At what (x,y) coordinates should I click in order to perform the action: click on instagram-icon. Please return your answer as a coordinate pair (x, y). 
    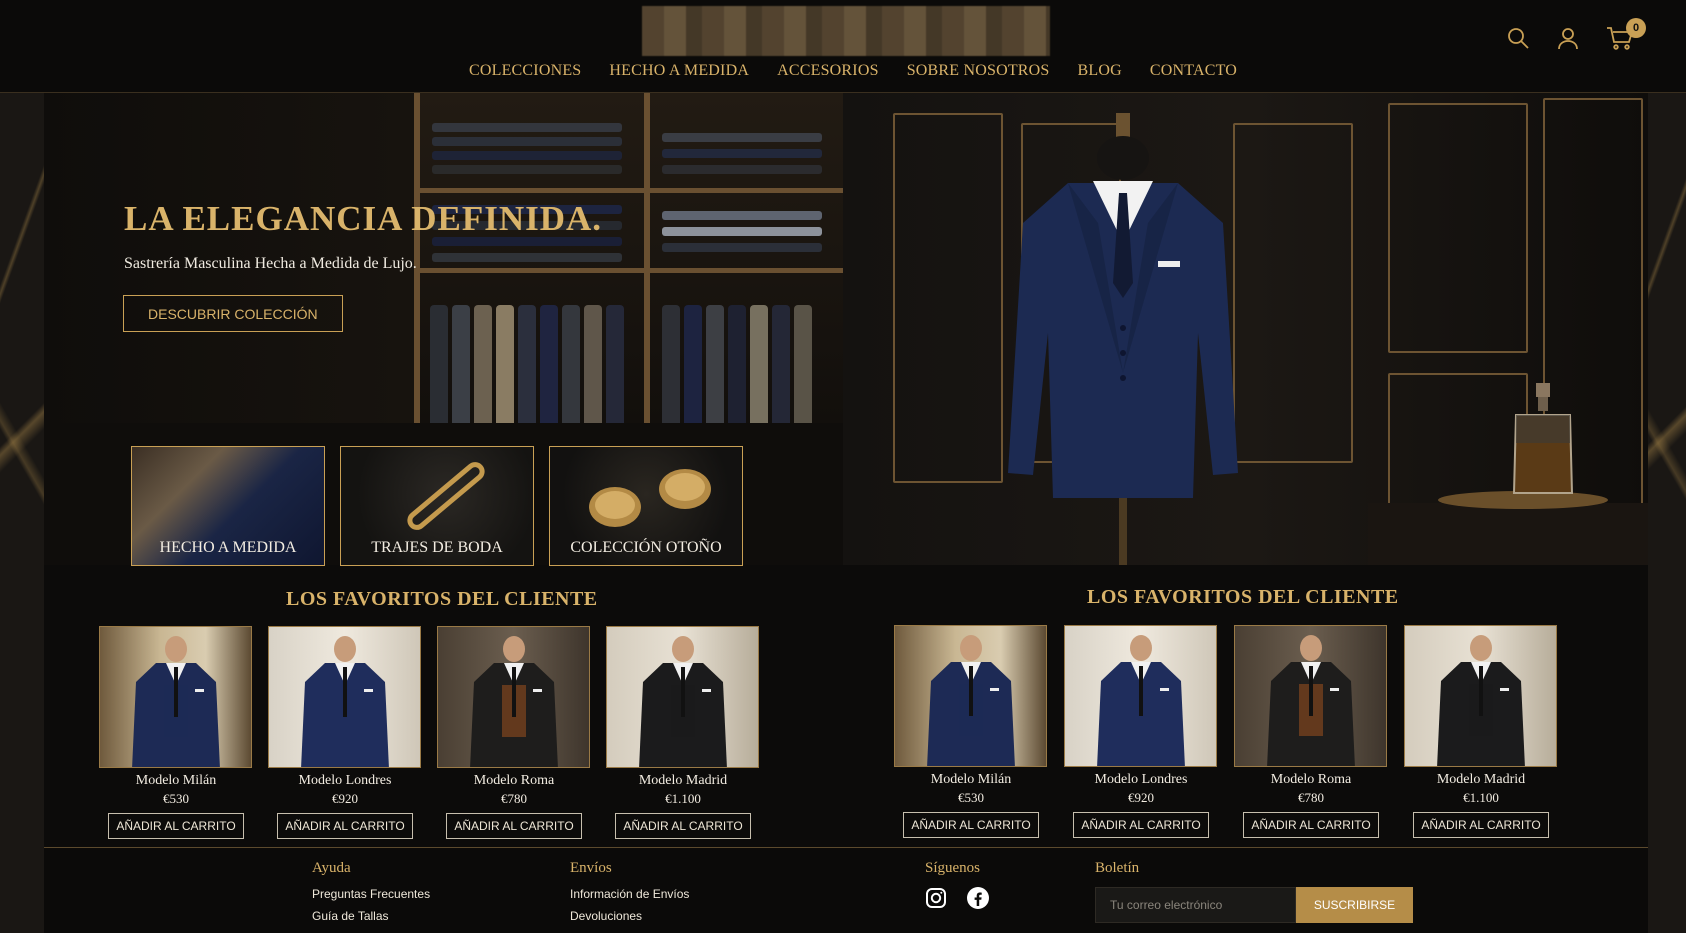
    Looking at the image, I should click on (936, 900).